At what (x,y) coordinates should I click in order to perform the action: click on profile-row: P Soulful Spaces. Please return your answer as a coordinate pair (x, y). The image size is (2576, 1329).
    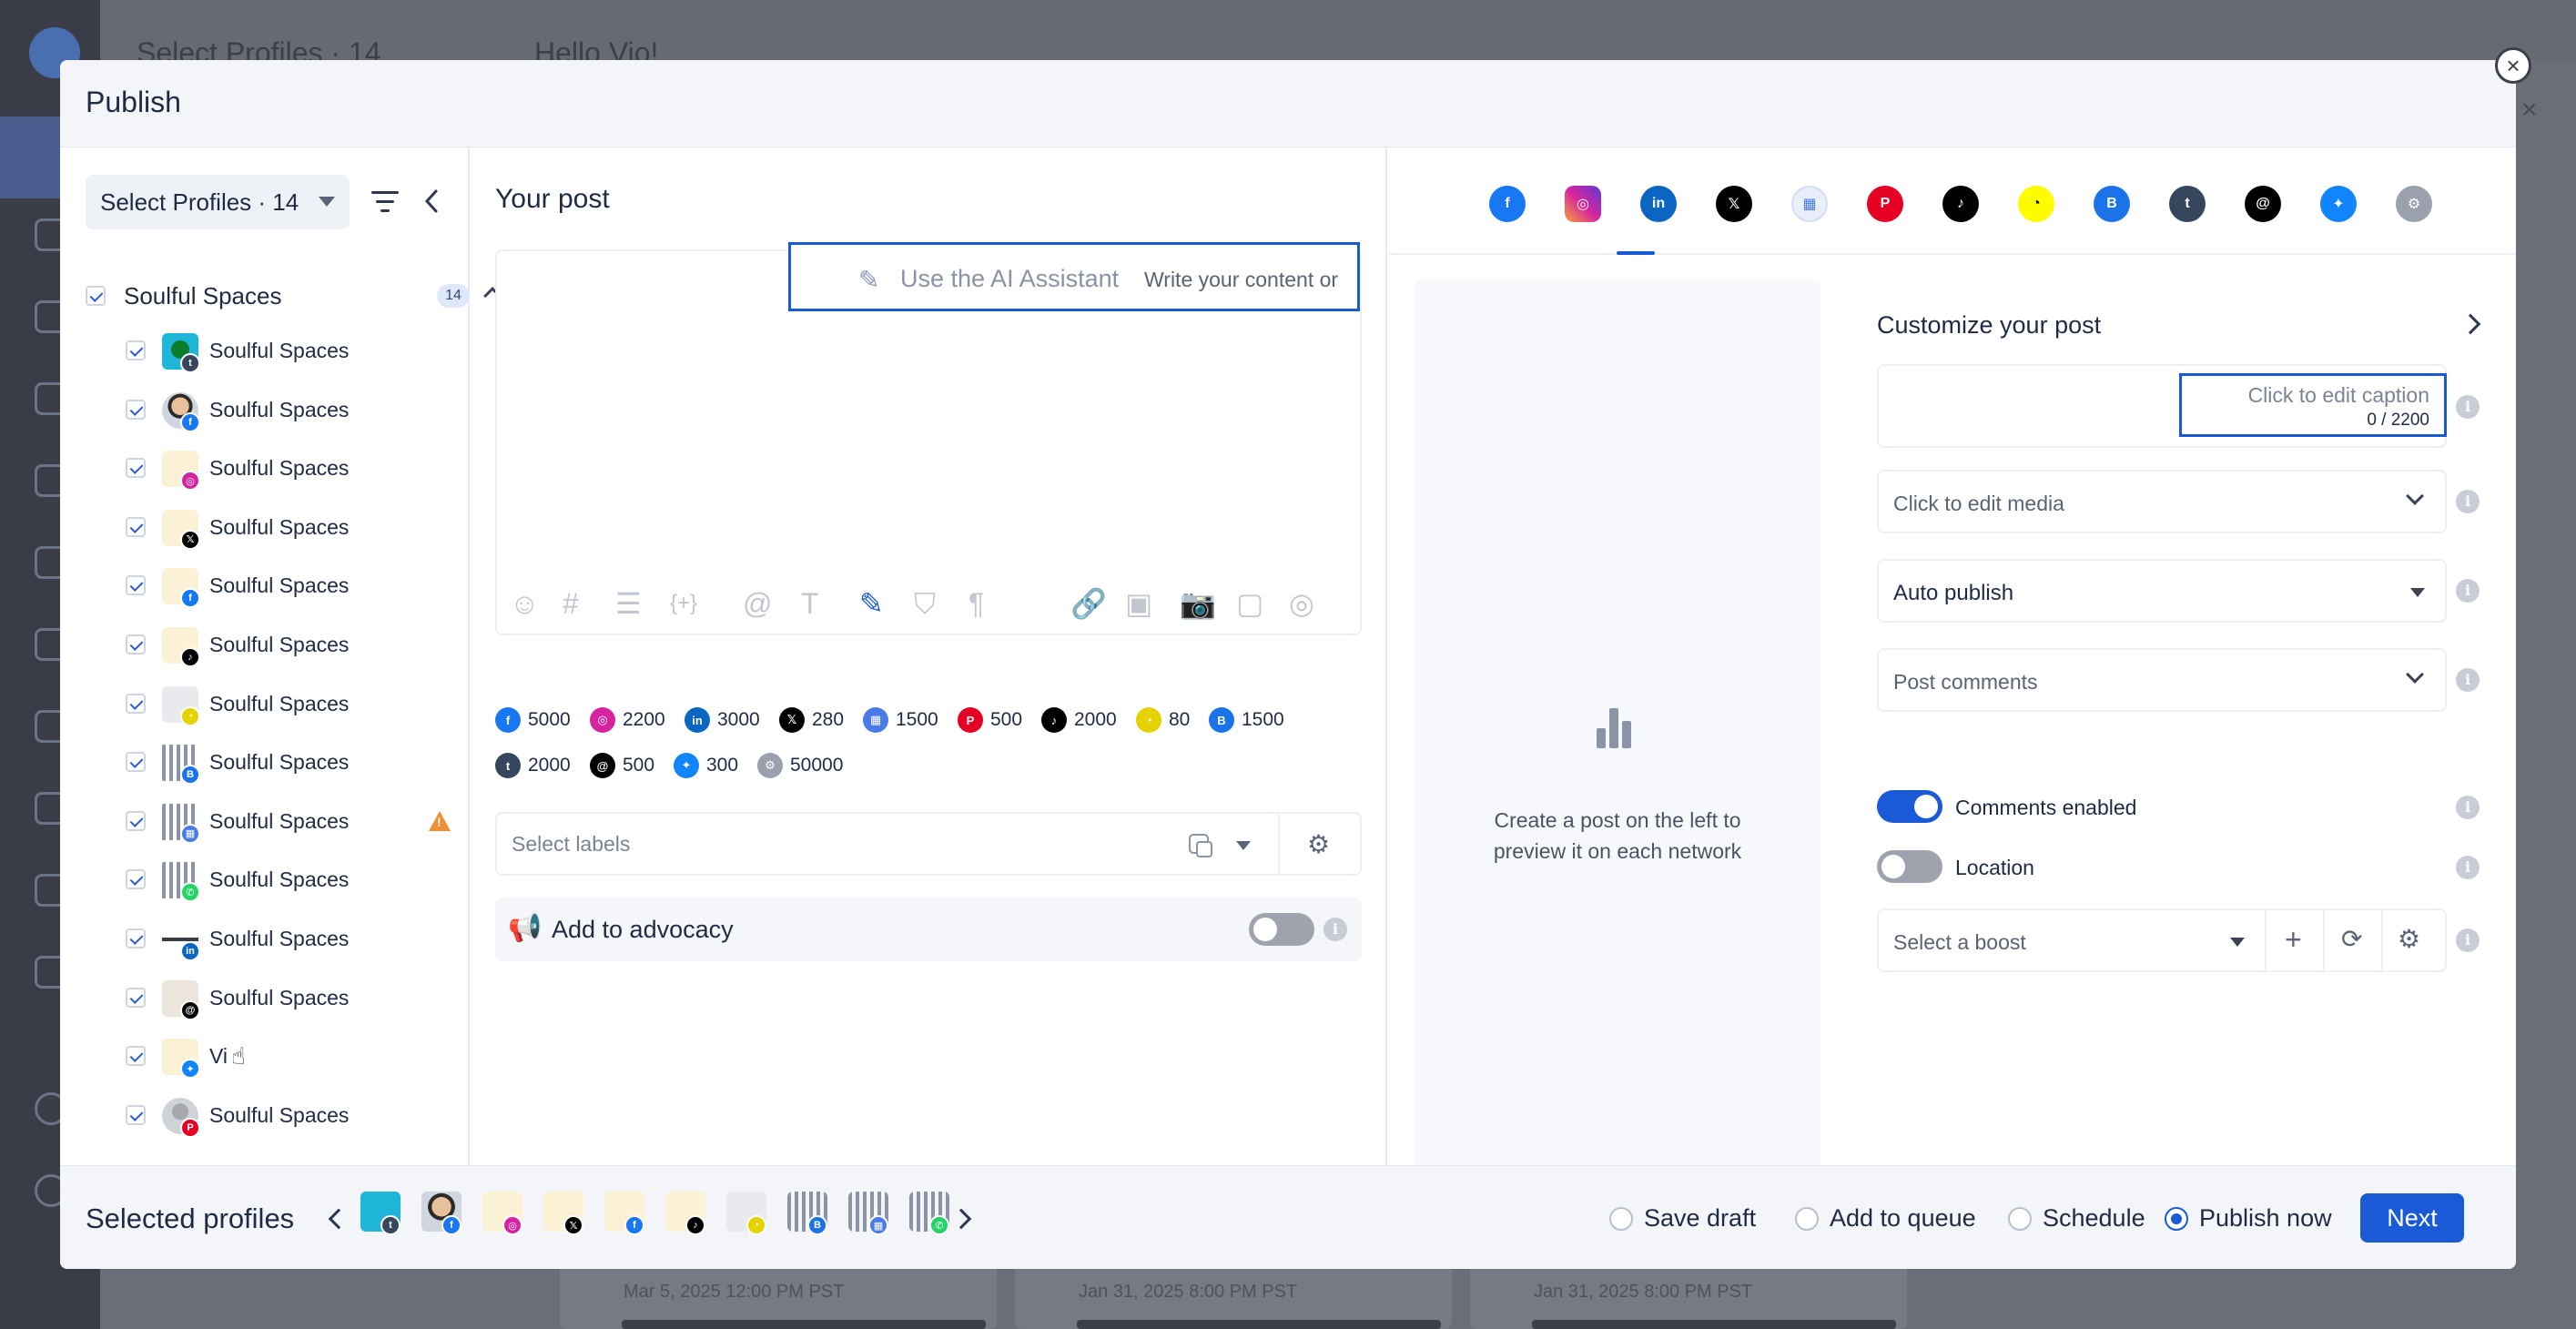
    Looking at the image, I should click on (265, 1116).